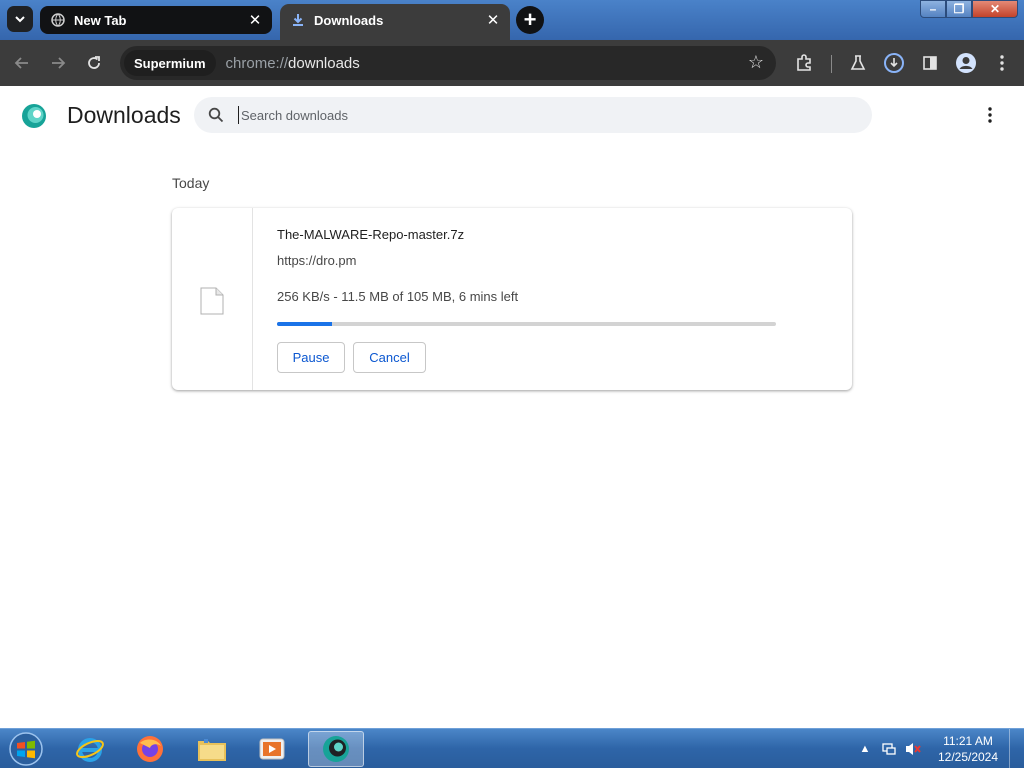 This screenshot has width=1024, height=771. Describe the element at coordinates (100, 20) in the screenshot. I see `tab-title: New Tab` at that location.